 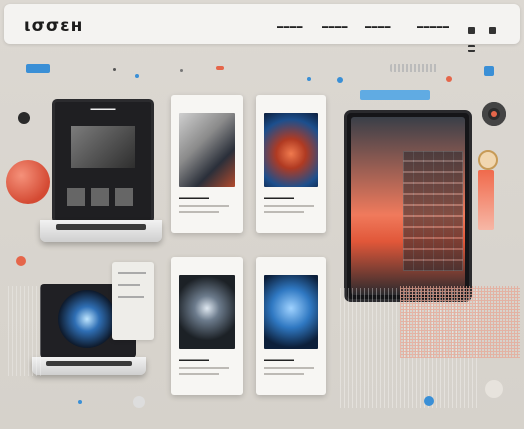 What do you see at coordinates (133, 301) in the screenshot?
I see `side-panel` at bounding box center [133, 301].